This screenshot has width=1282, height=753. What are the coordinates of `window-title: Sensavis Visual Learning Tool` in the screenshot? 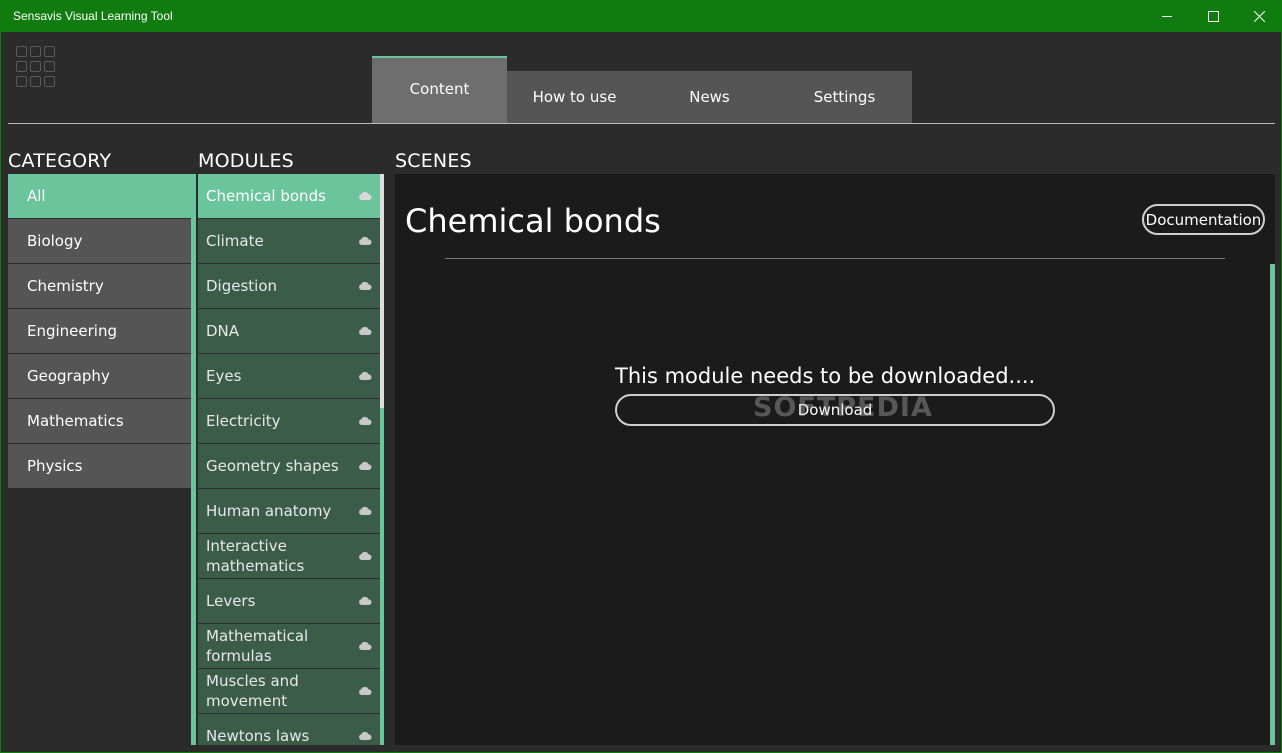 It's located at (93, 16).